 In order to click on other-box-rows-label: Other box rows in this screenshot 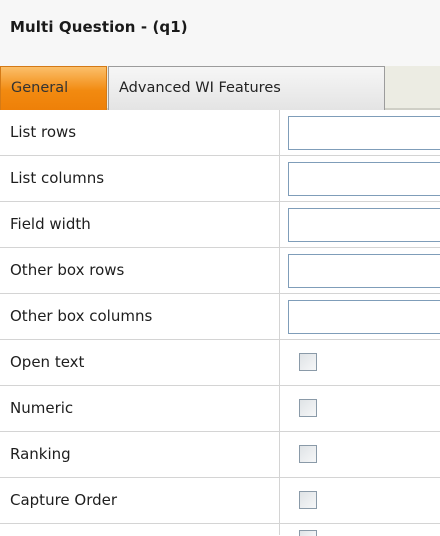, I will do `click(67, 270)`.